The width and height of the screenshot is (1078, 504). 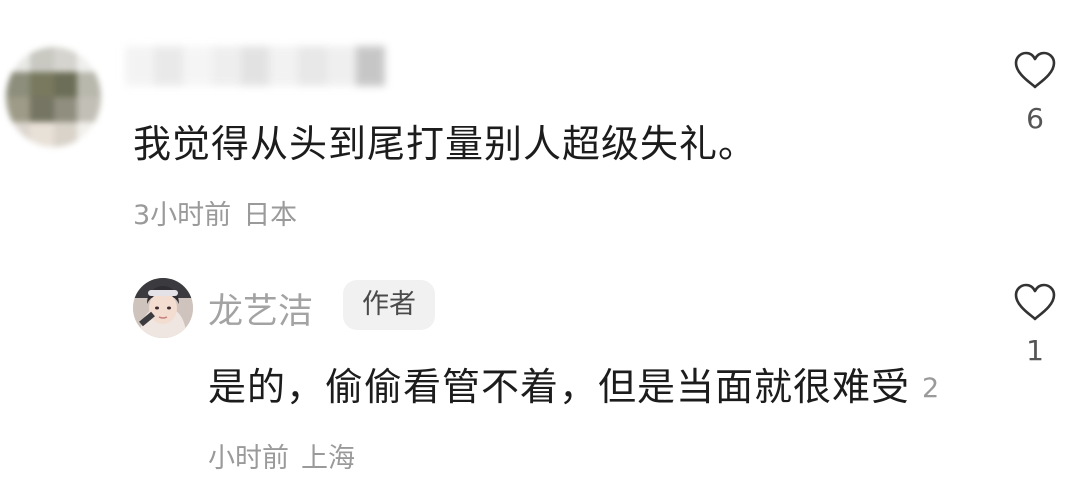 I want to click on comment-location: 上海, so click(x=328, y=458).